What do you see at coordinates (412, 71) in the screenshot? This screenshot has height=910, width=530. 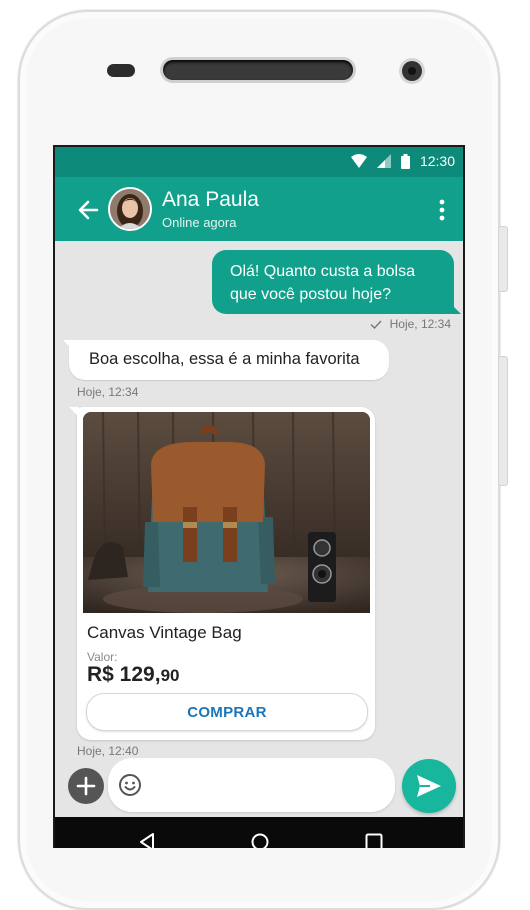 I see `front-camera` at bounding box center [412, 71].